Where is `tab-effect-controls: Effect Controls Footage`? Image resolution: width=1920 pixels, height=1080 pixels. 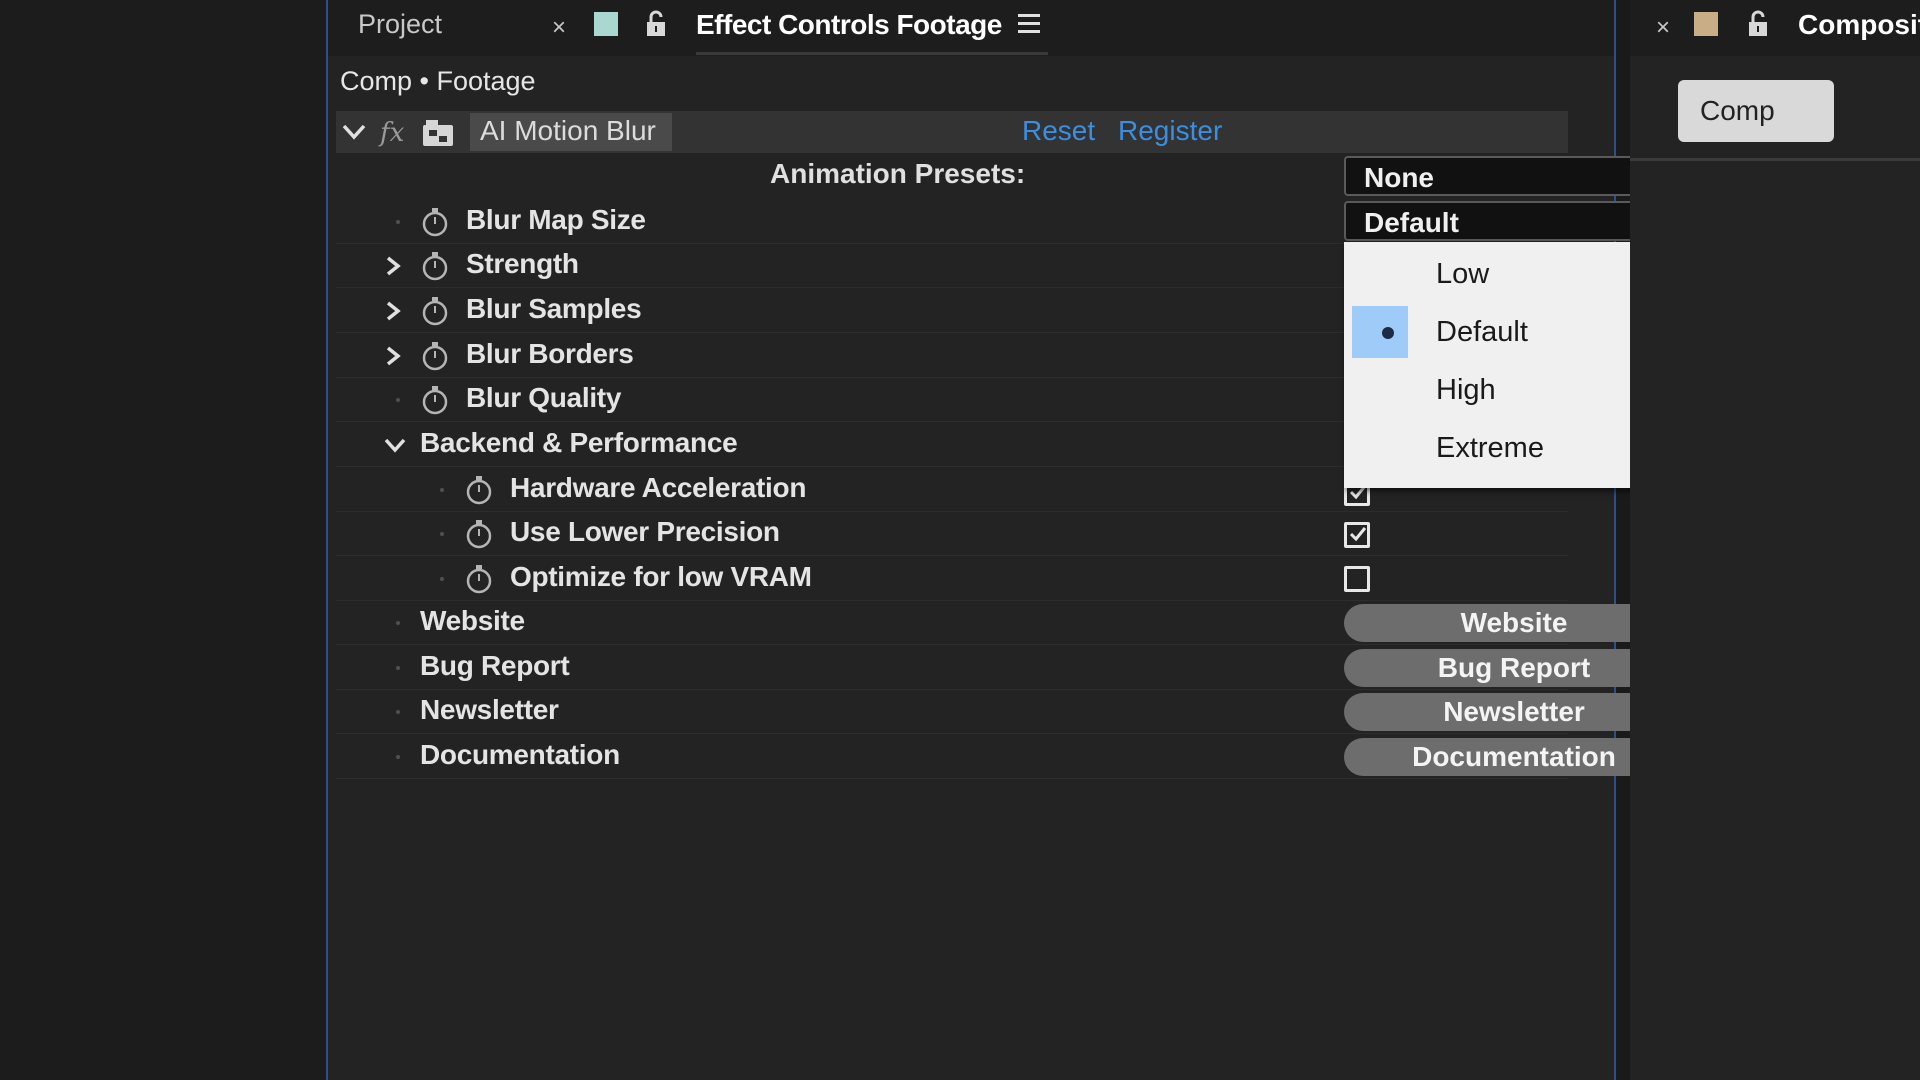 tab-effect-controls: Effect Controls Footage is located at coordinates (849, 25).